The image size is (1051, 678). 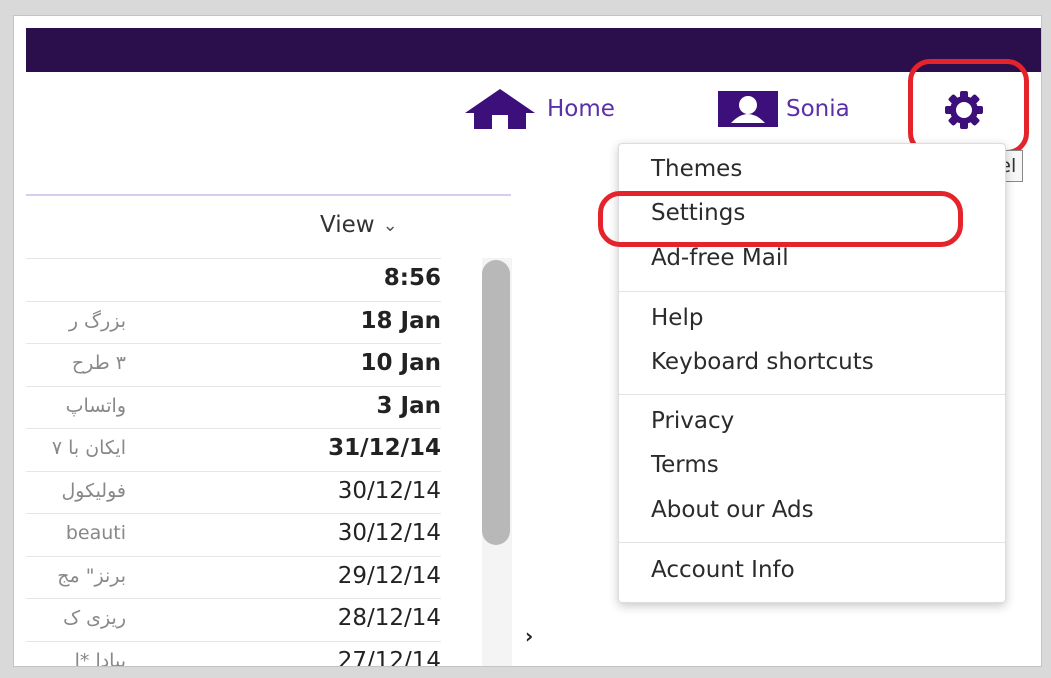 What do you see at coordinates (723, 570) in the screenshot?
I see `menu-item-account-info: Account Info` at bounding box center [723, 570].